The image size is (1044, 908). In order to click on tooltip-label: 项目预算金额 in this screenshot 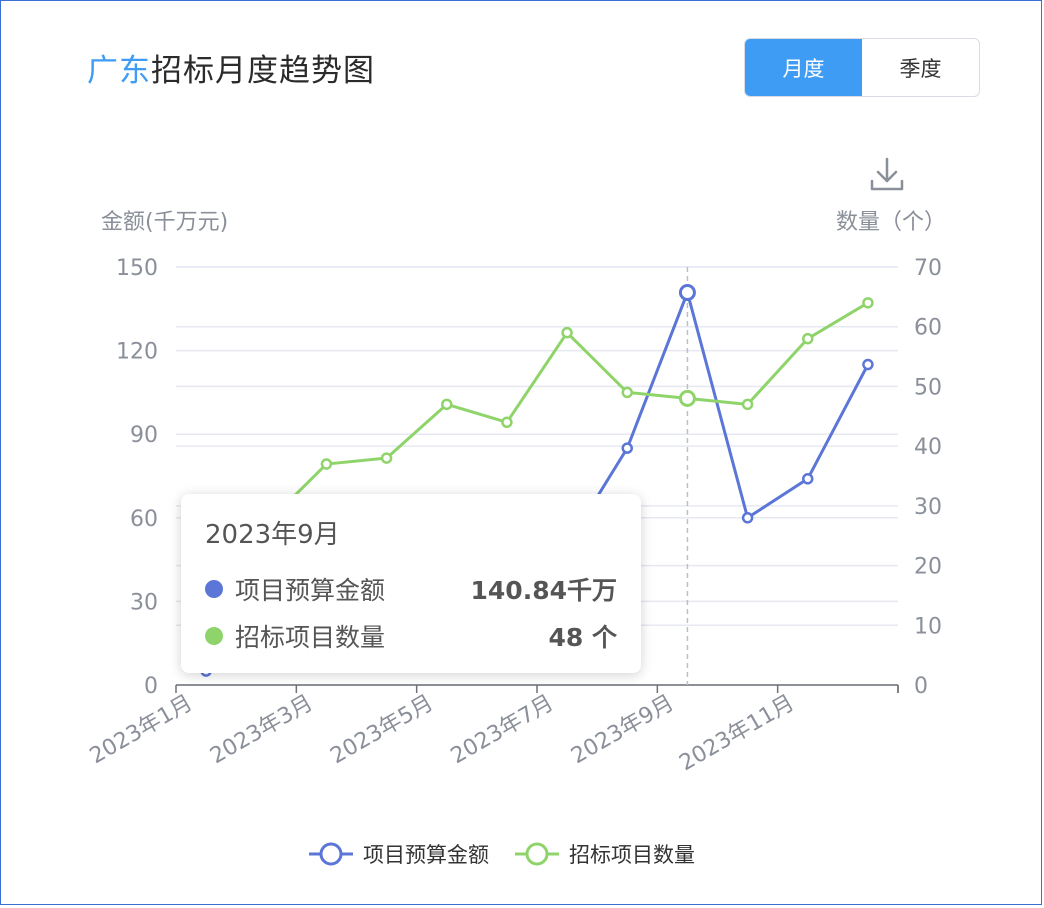, I will do `click(310, 590)`.